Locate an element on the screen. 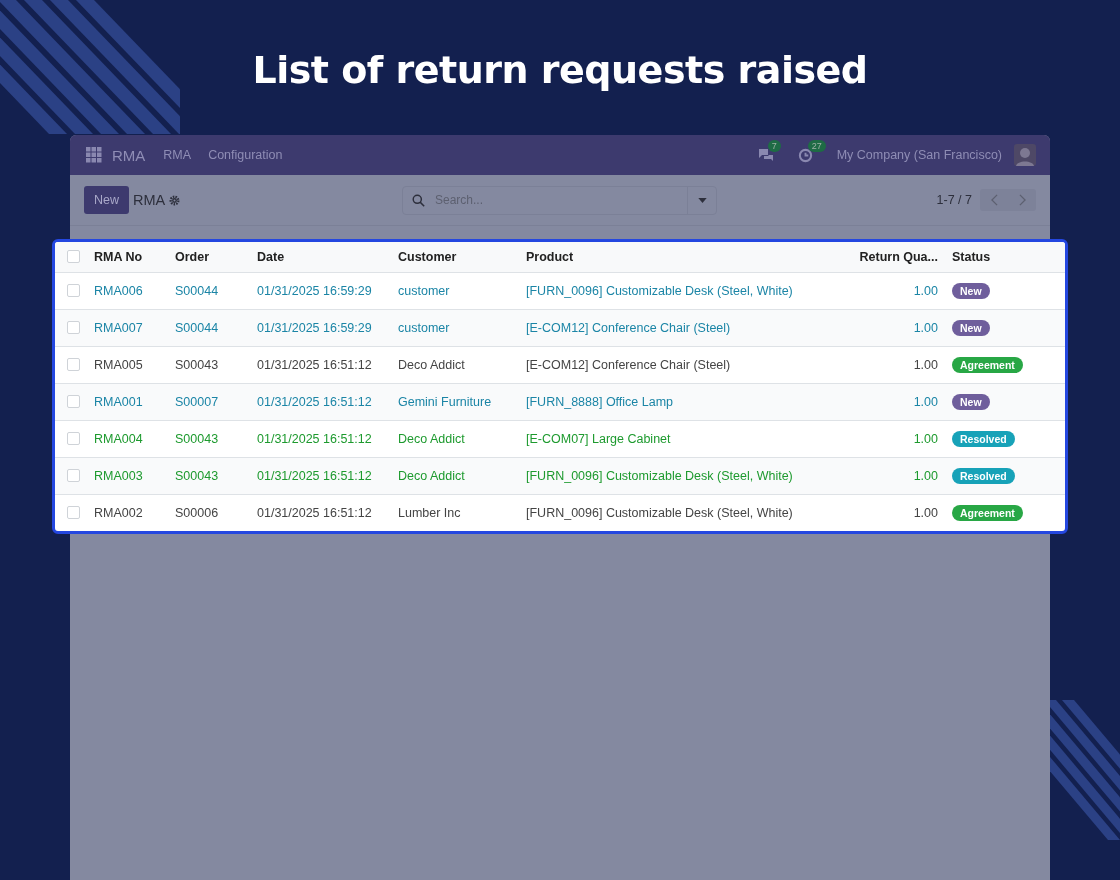 This screenshot has width=1120, height=880. table-cell: [E-COM07] Large Cabinet is located at coordinates (598, 438).